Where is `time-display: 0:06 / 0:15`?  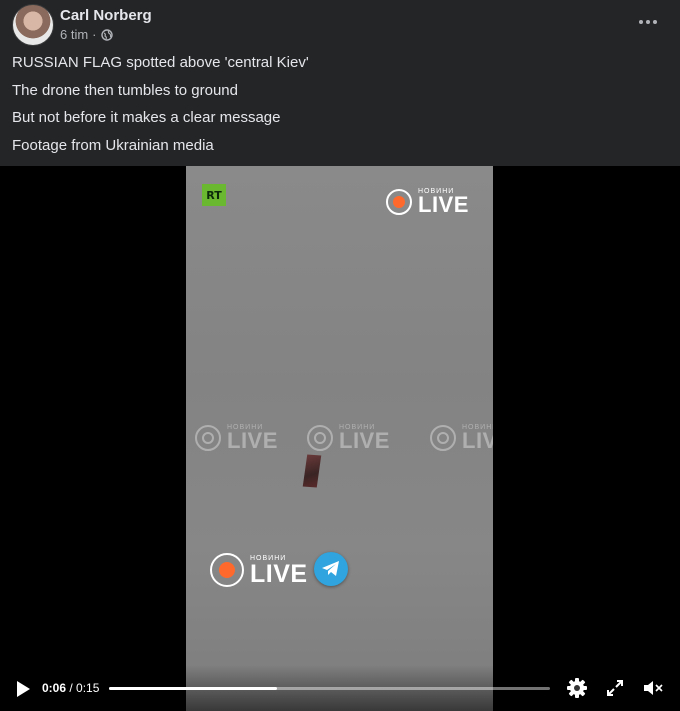
time-display: 0:06 / 0:15 is located at coordinates (70, 688).